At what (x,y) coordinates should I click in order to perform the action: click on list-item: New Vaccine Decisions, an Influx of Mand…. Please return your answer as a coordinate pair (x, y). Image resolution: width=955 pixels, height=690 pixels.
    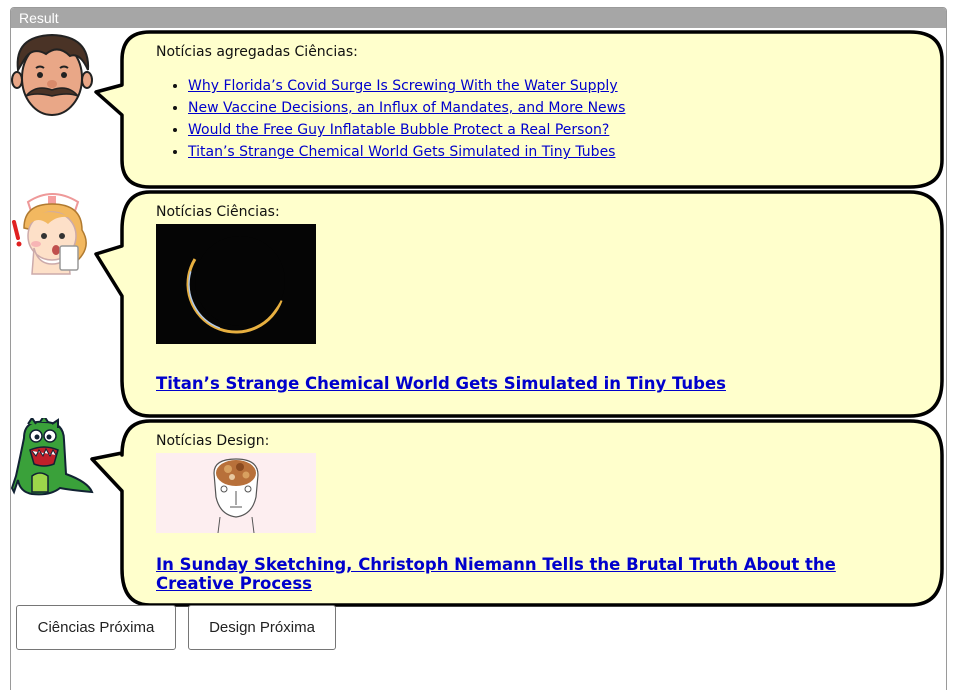
    Looking at the image, I should click on (552, 108).